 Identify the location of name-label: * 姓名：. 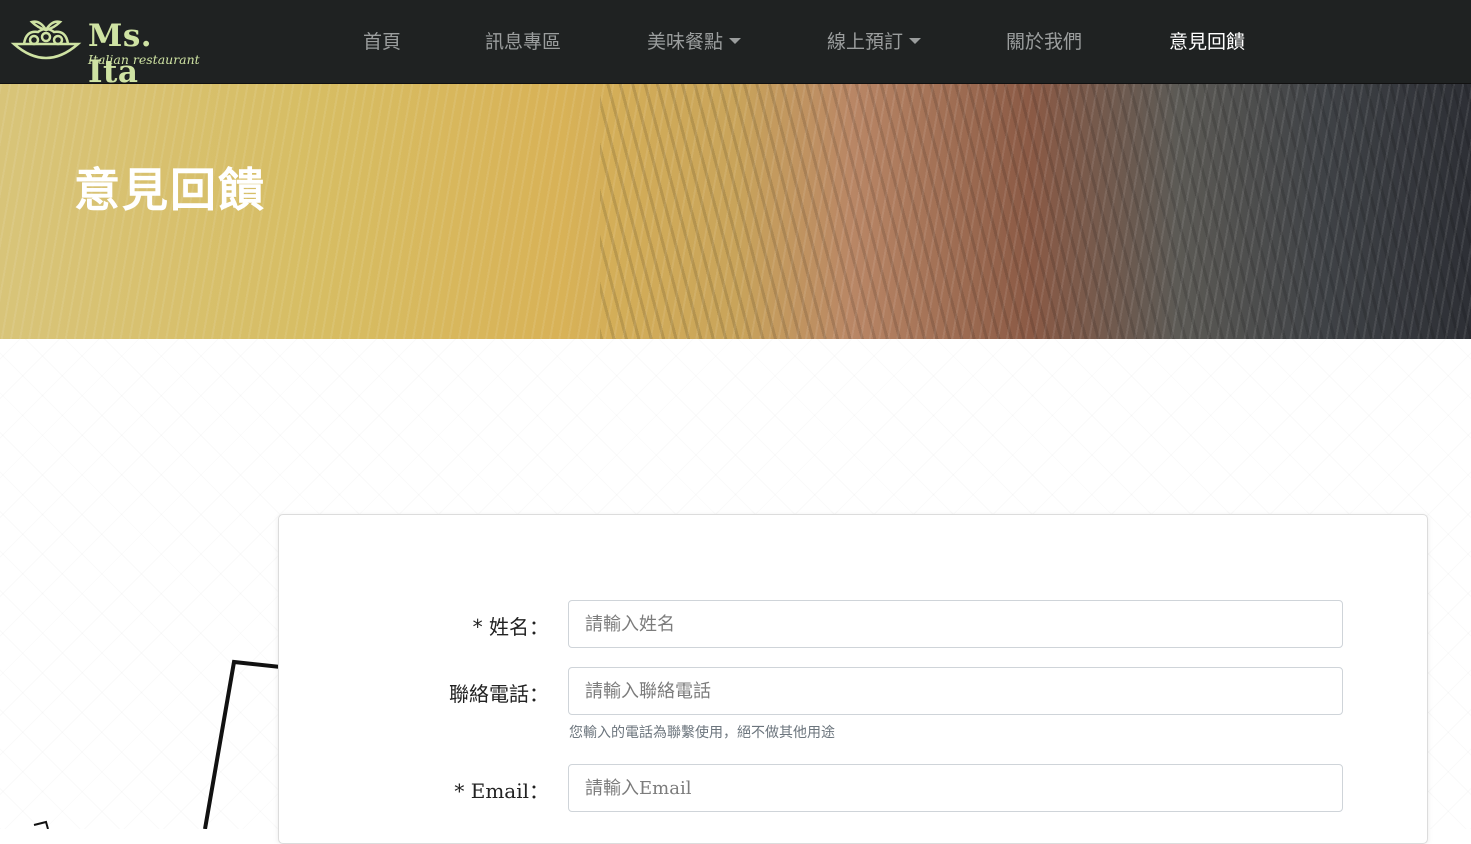
(510, 627).